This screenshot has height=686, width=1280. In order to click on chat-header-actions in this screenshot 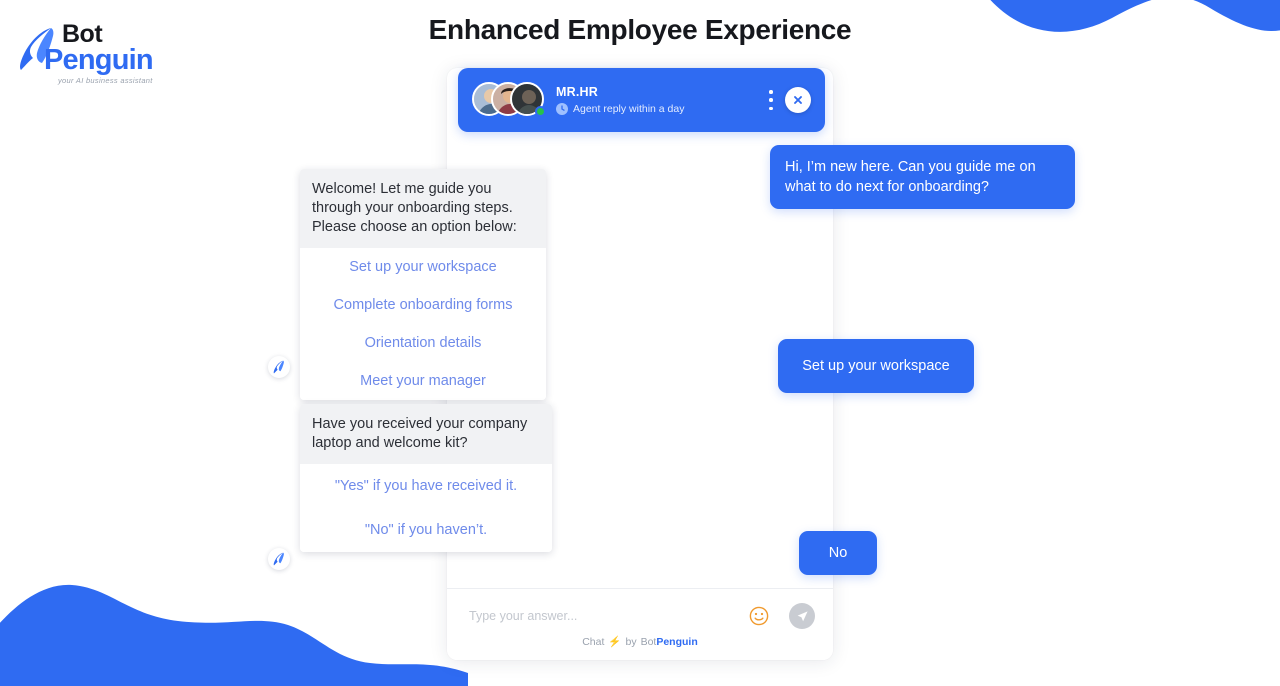, I will do `click(790, 100)`.